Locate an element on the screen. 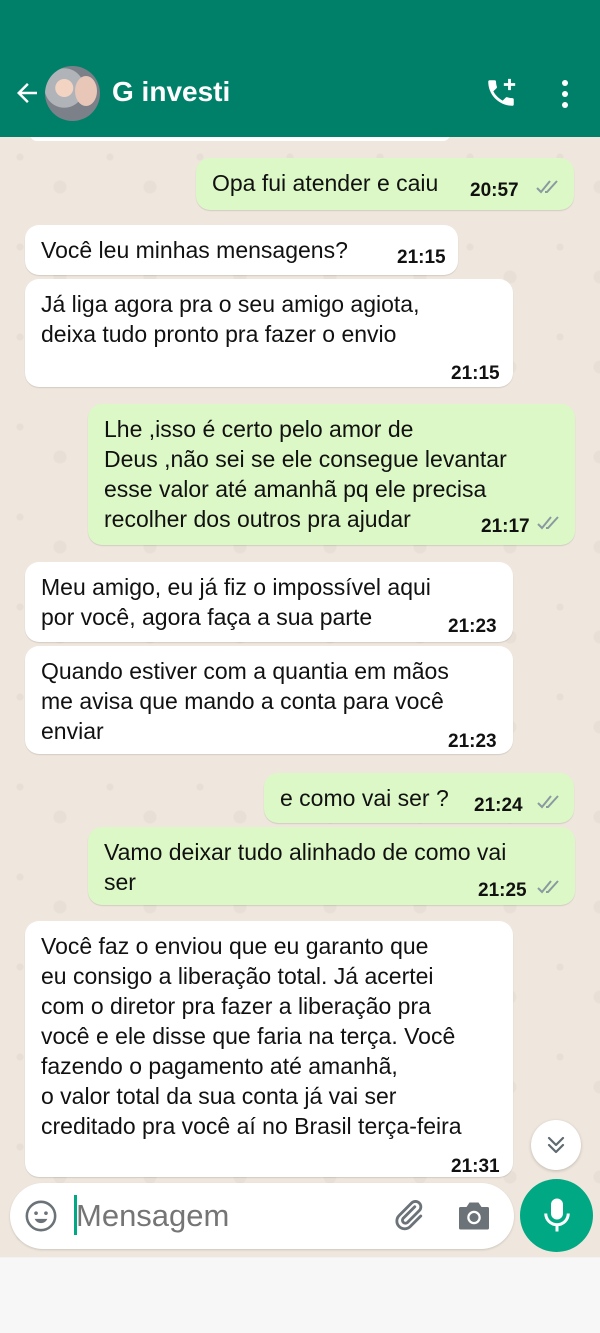 This screenshot has width=600, height=1333. message-bubble: e como vai ser ? 21:24 is located at coordinates (419, 798).